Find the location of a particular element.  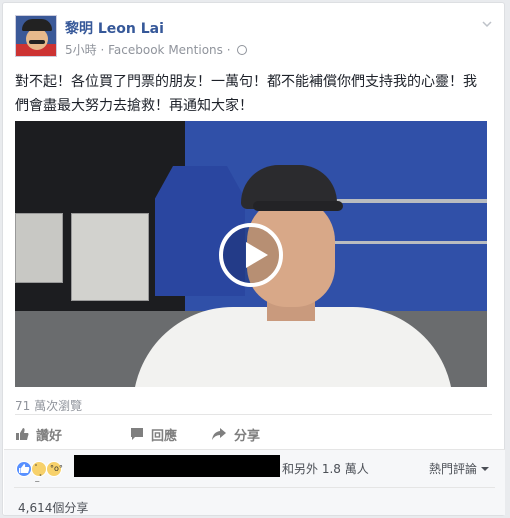

author-name: 黎明 Leon Lai is located at coordinates (114, 28).